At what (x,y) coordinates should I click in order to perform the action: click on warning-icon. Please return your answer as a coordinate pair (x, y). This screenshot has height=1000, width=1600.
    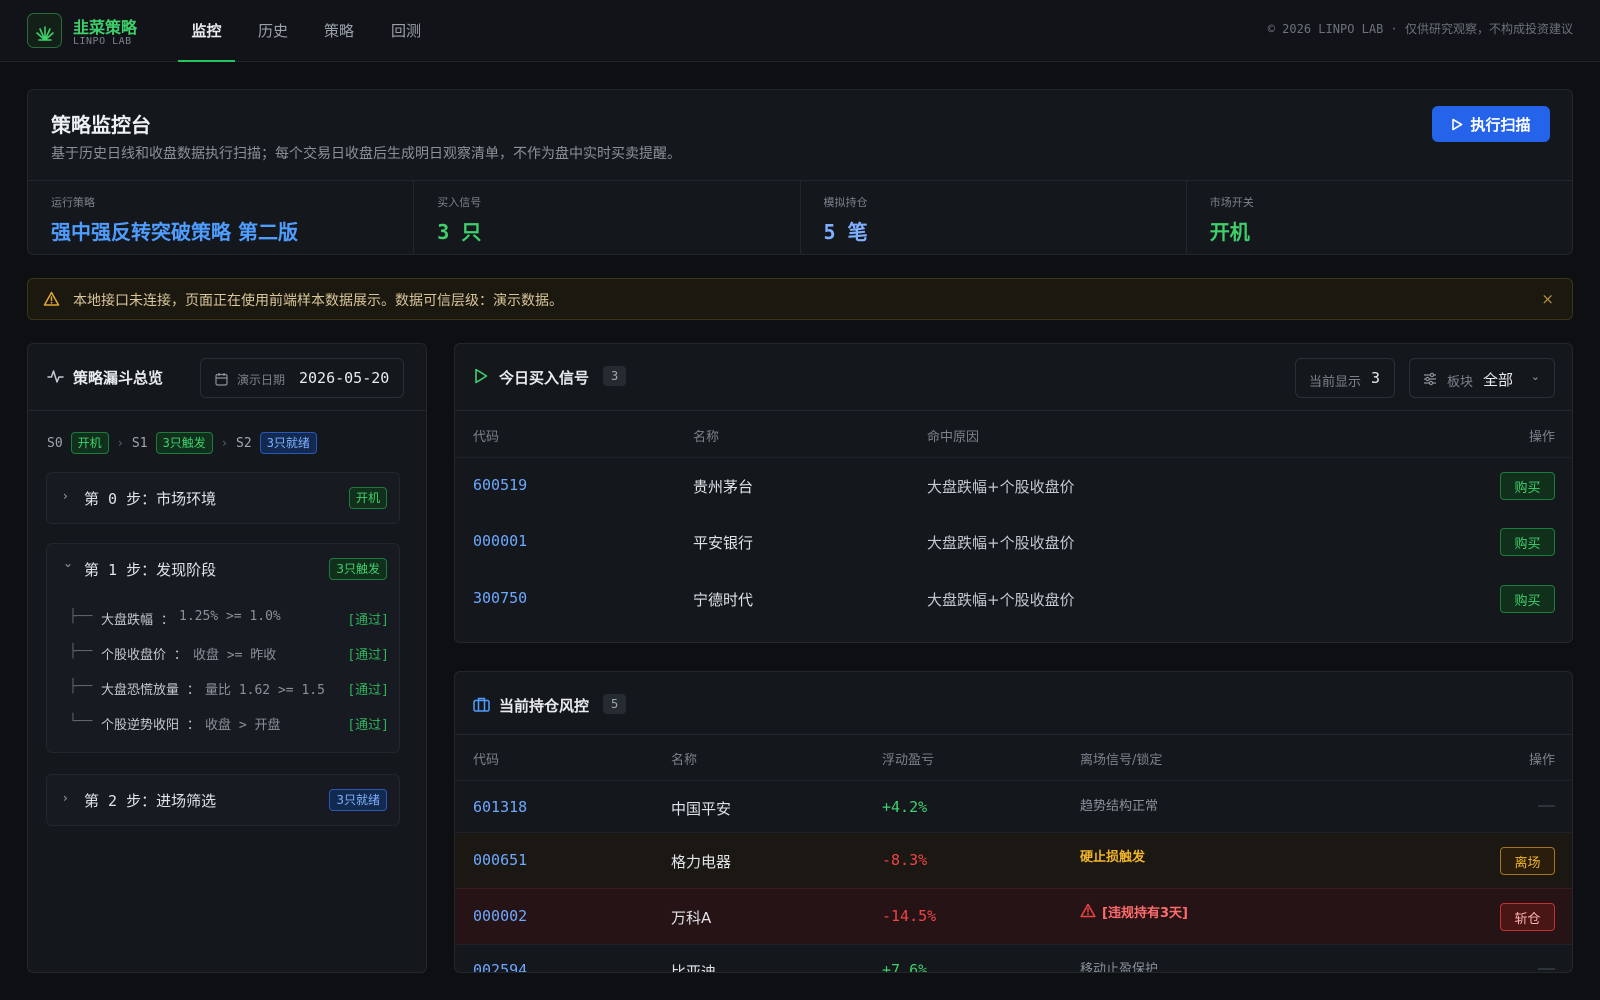
    Looking at the image, I should click on (51, 298).